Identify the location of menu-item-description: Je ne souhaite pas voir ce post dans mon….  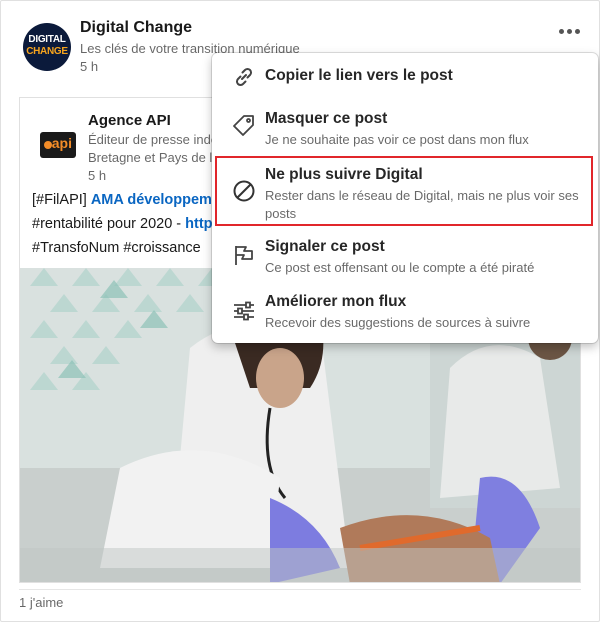
(397, 139).